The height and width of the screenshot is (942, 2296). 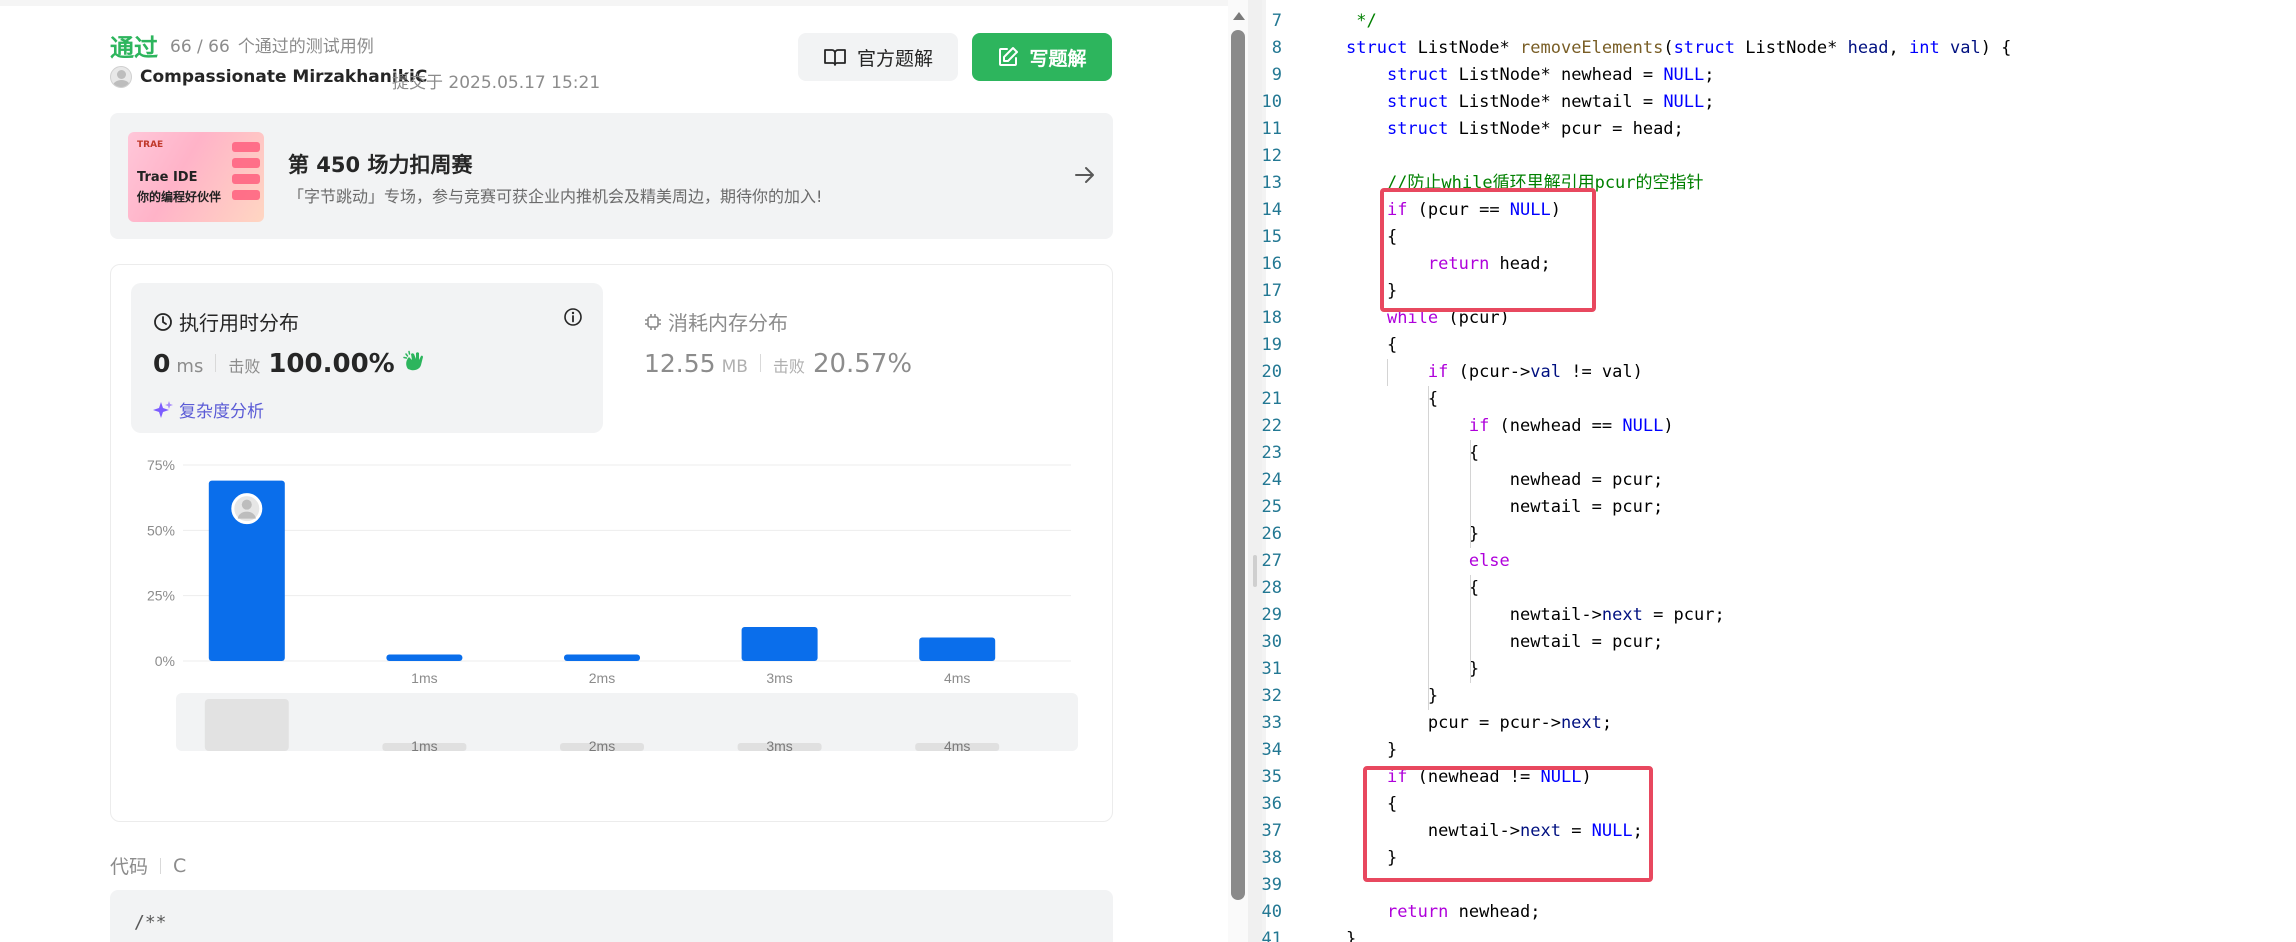 I want to click on code-line: 23 {, so click(x=1779, y=453).